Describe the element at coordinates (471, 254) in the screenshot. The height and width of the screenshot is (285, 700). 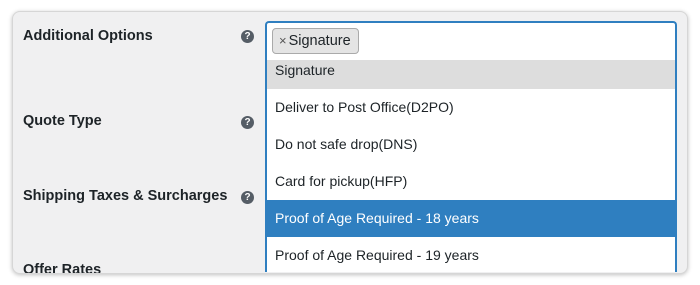
I see `option-proof-of-age-19: Proof of Age Required - 19 years` at that location.